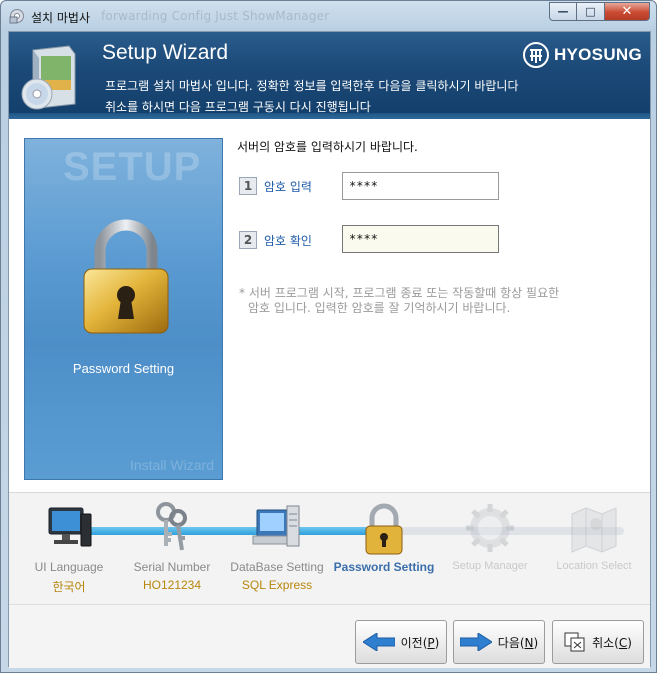 This screenshot has height=673, width=657. I want to click on step-password-setting: Password Setting, so click(384, 539).